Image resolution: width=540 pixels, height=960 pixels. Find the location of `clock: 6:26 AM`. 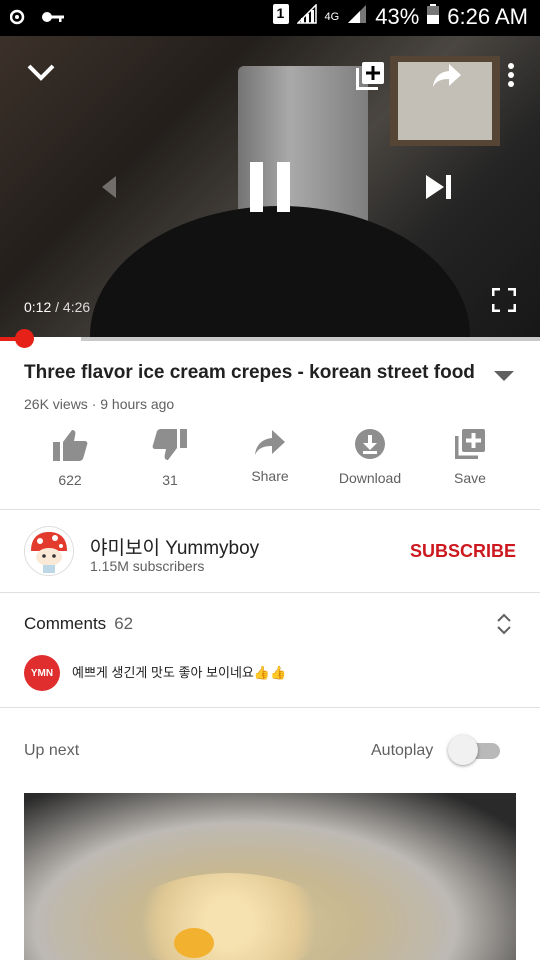

clock: 6:26 AM is located at coordinates (487, 16).